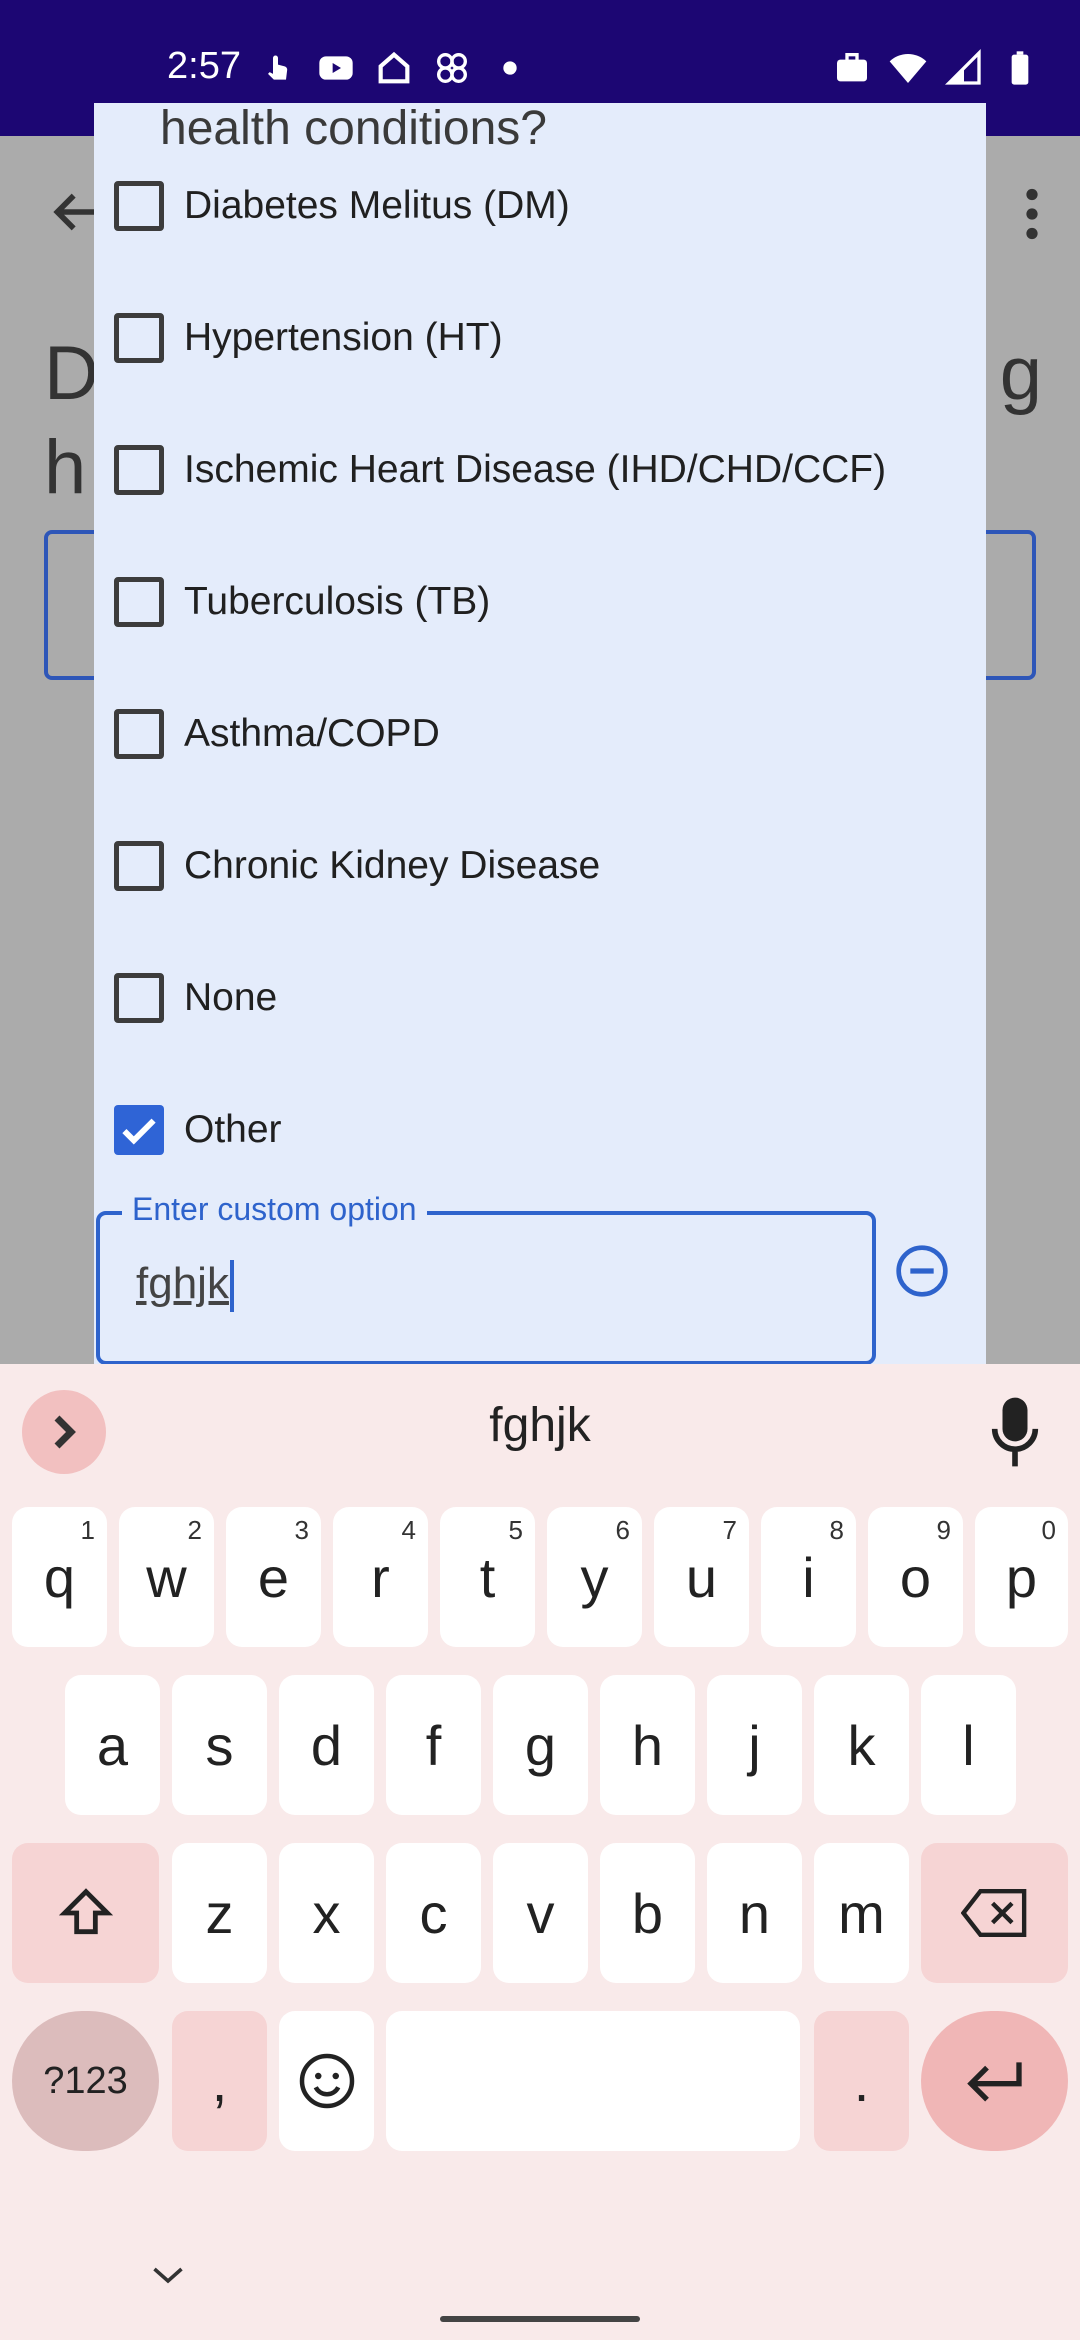 The image size is (1080, 2340). What do you see at coordinates (515, 1530) in the screenshot?
I see `key-hint: 5` at bounding box center [515, 1530].